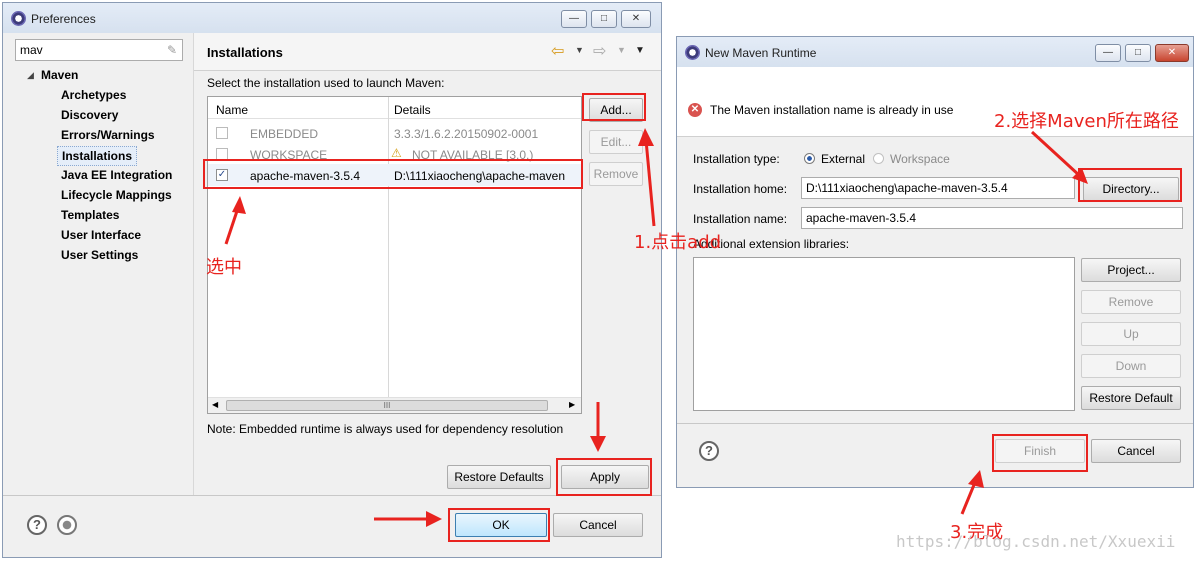  I want to click on arrowhead-step1, so click(646, 137).